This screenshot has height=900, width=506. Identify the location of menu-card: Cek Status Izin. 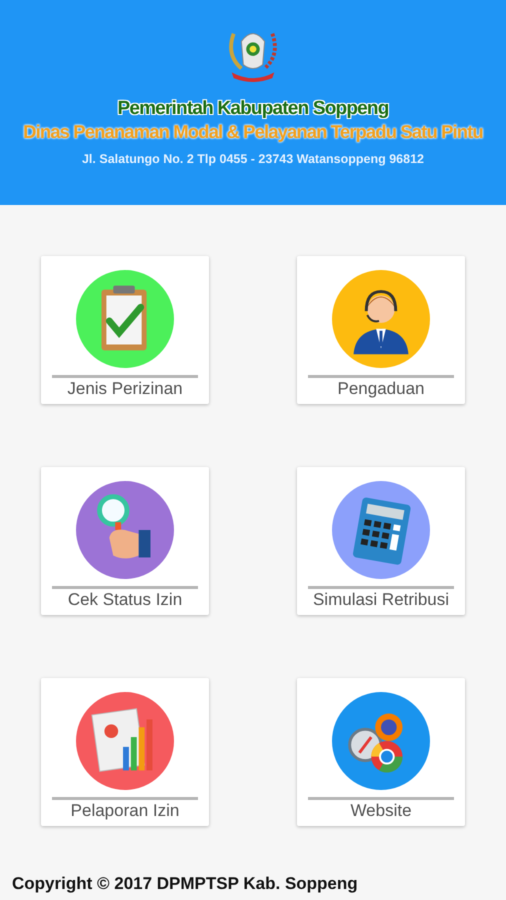
(125, 541).